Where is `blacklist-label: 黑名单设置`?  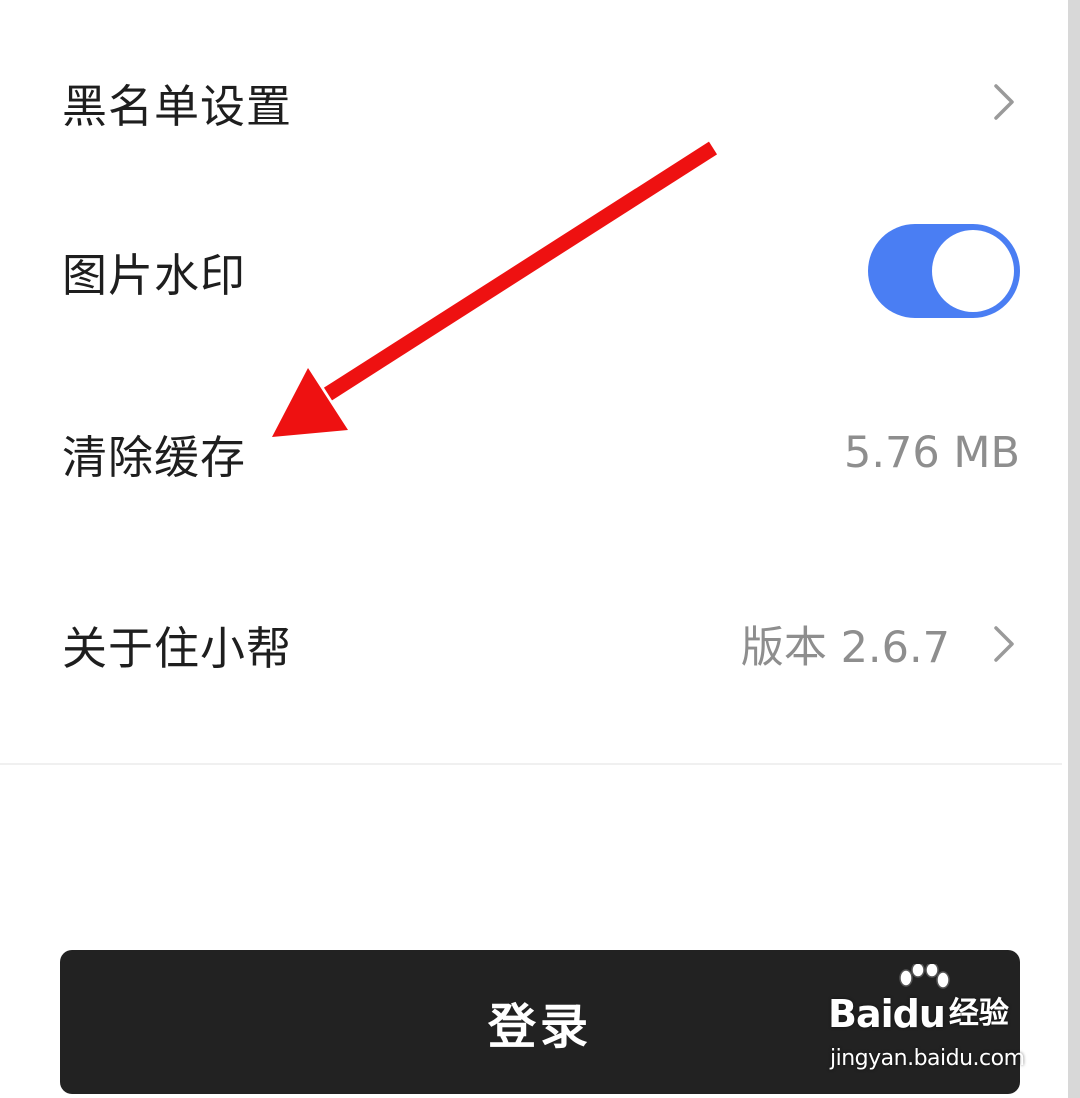
blacklist-label: 黑名单设置 is located at coordinates (177, 106).